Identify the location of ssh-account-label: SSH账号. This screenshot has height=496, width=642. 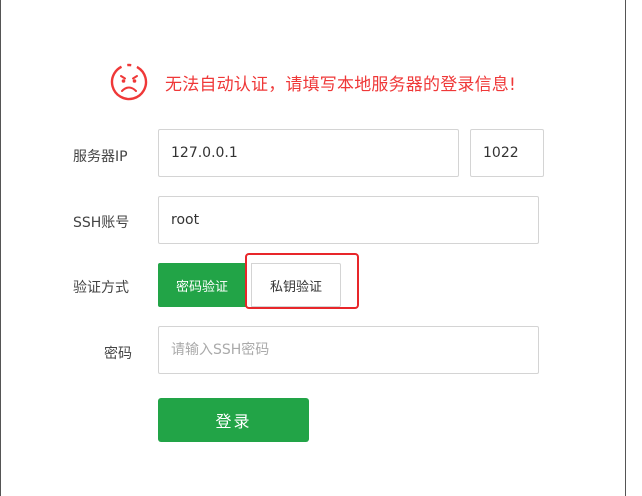
(101, 223).